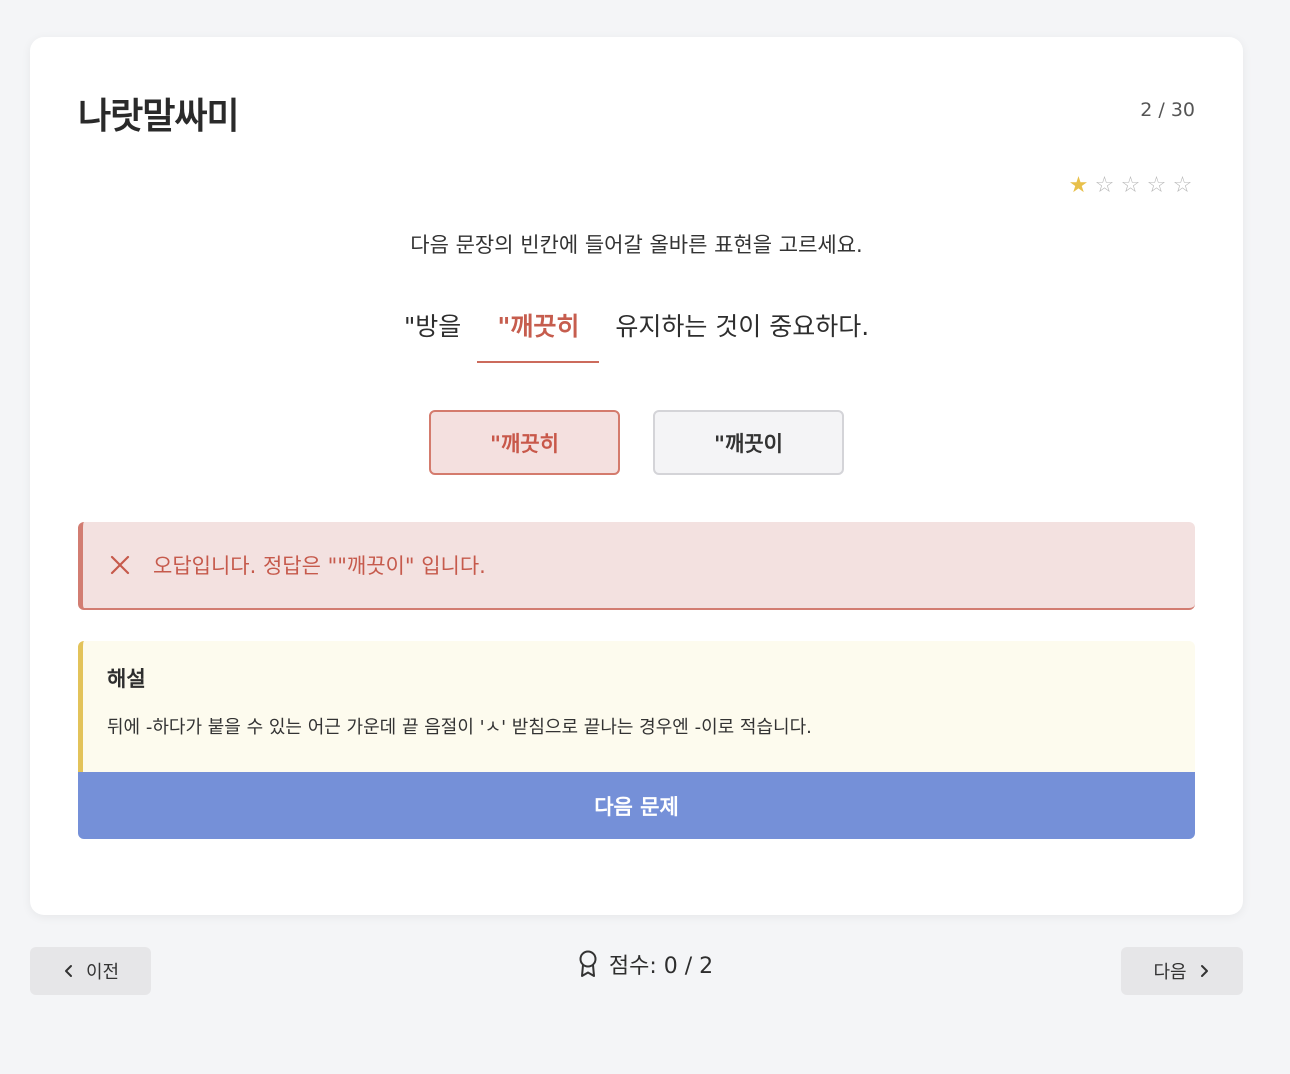 The image size is (1290, 1074). I want to click on result-text: 오답입니다. 정답은 ""깨끗이" 입니다., so click(319, 566).